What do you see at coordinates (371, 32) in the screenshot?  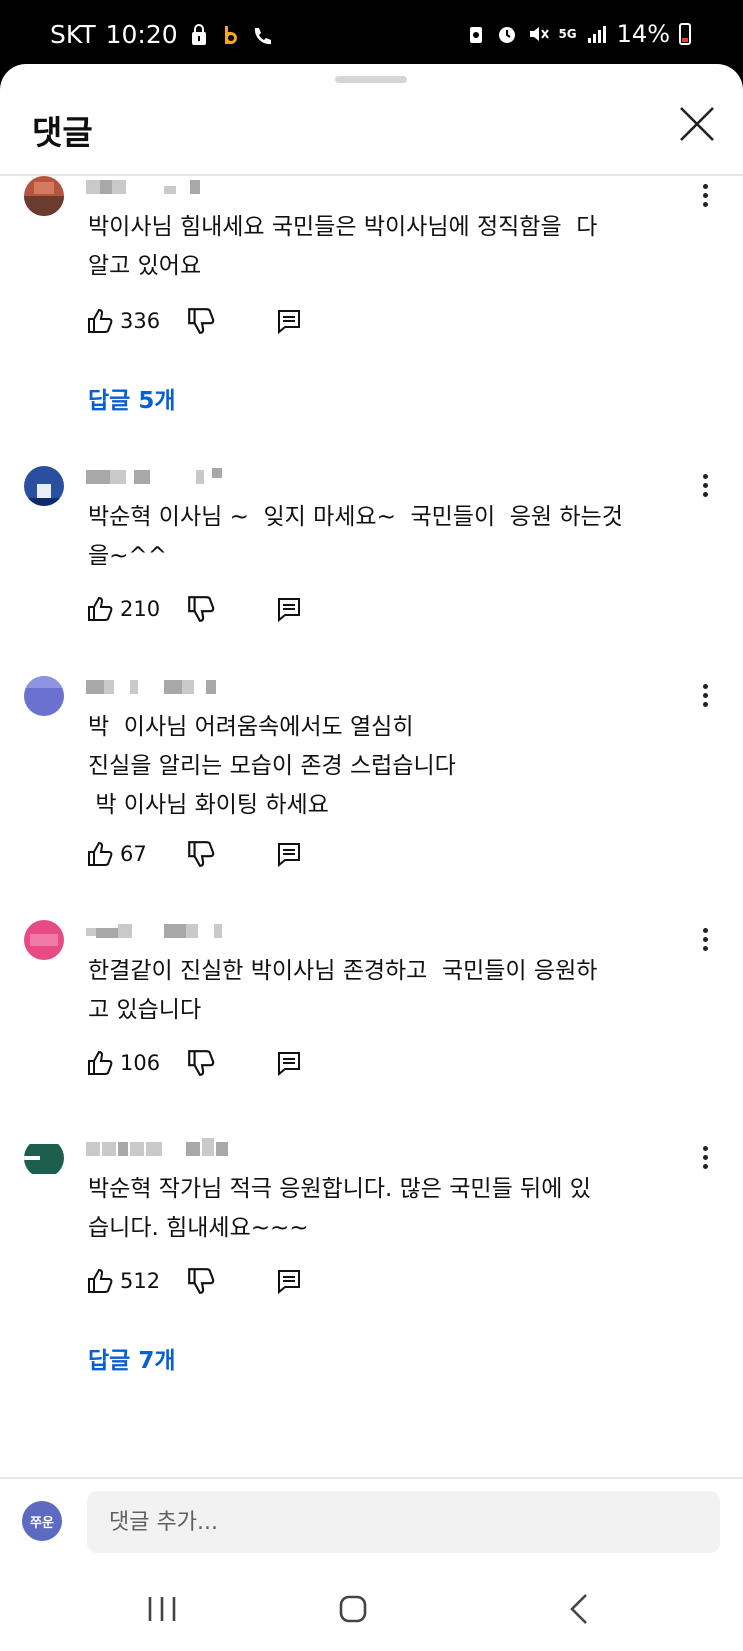 I see `status-bar: SKT 10:20 5G 14%` at bounding box center [371, 32].